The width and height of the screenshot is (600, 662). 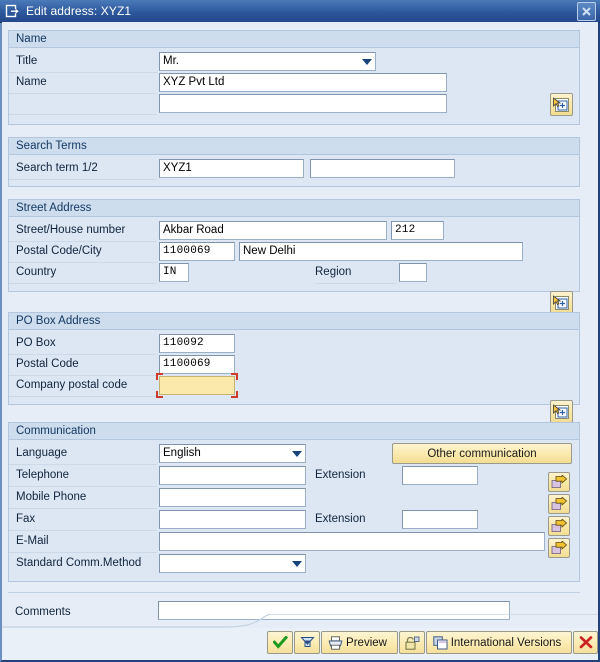 I want to click on padlock-icon, so click(x=412, y=643).